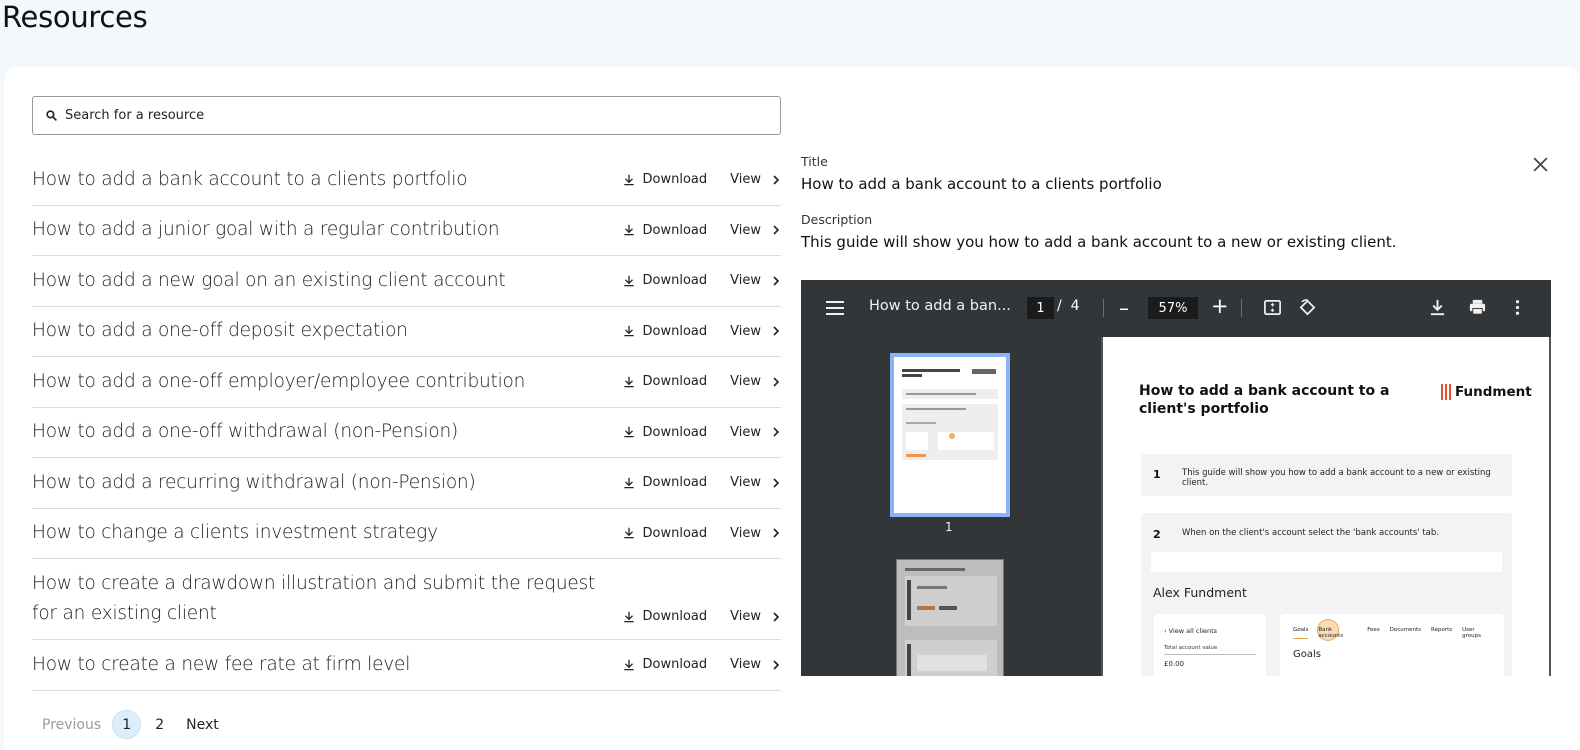  What do you see at coordinates (51, 115) in the screenshot?
I see `search-icon` at bounding box center [51, 115].